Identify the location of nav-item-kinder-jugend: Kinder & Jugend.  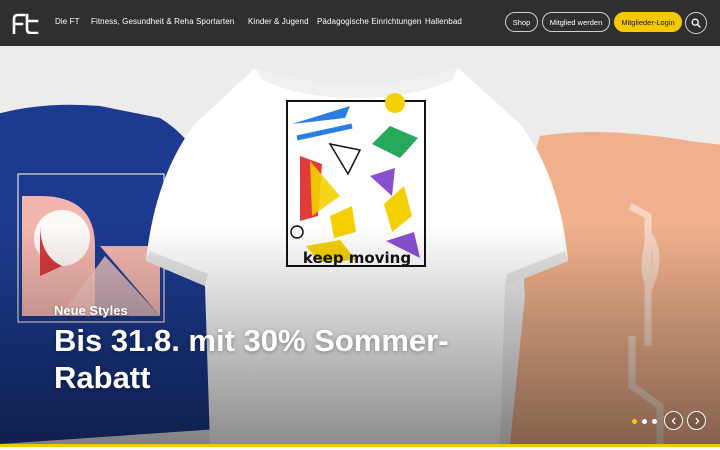
(278, 21).